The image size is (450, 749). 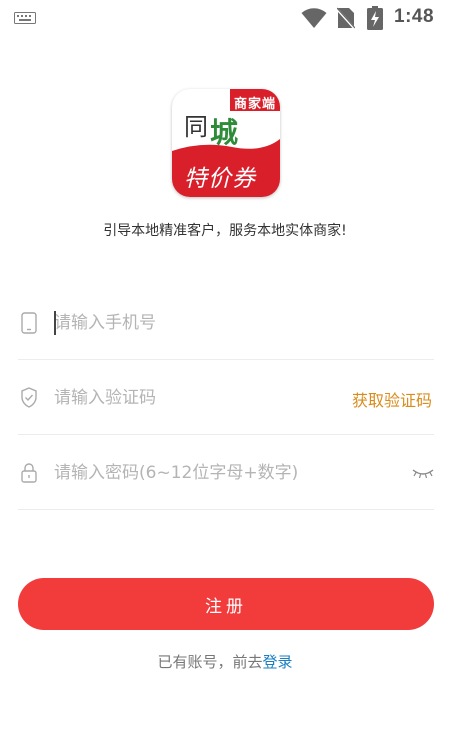 I want to click on login-prompt: 已有账号，前去登录, so click(x=225, y=661).